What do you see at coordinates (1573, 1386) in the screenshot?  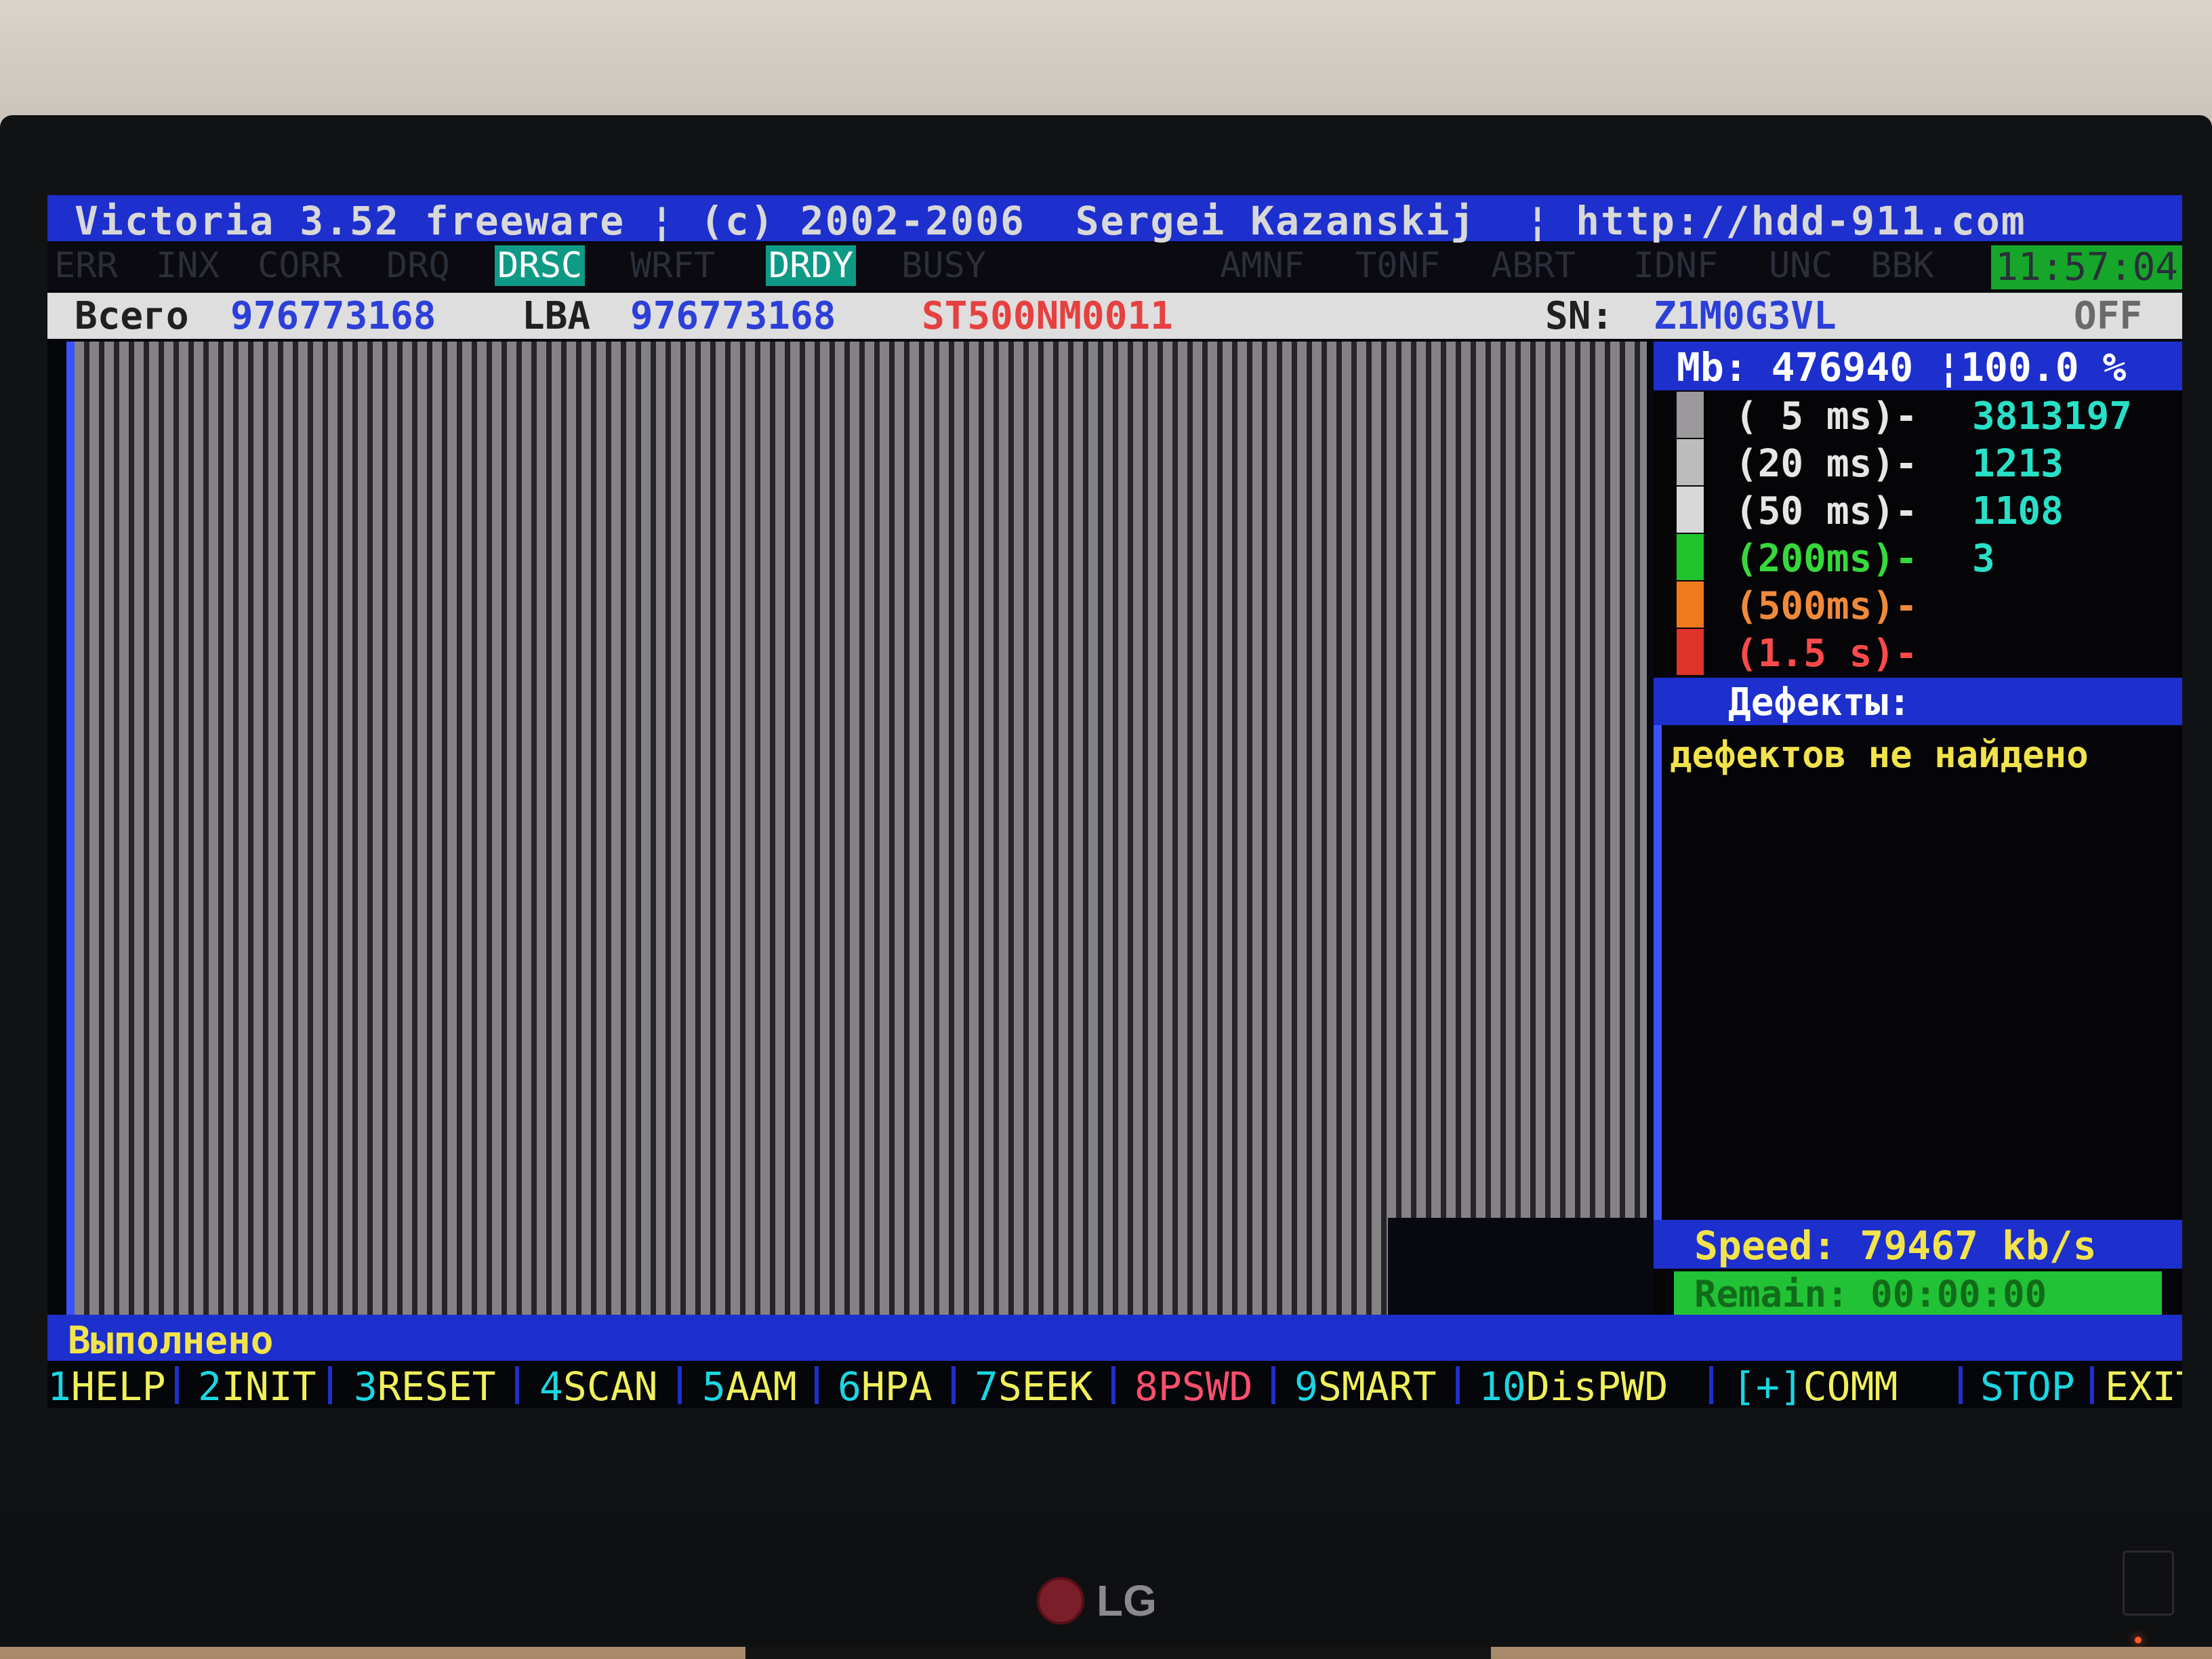 I see `f10-dispwd-key: 10DisPWD` at bounding box center [1573, 1386].